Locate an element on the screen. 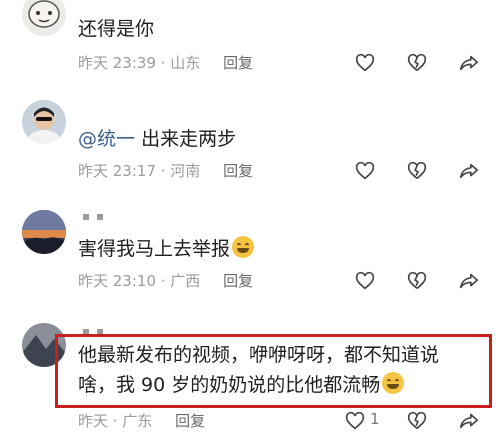 This screenshot has height=439, width=500. comment-1-actions is located at coordinates (420, 63).